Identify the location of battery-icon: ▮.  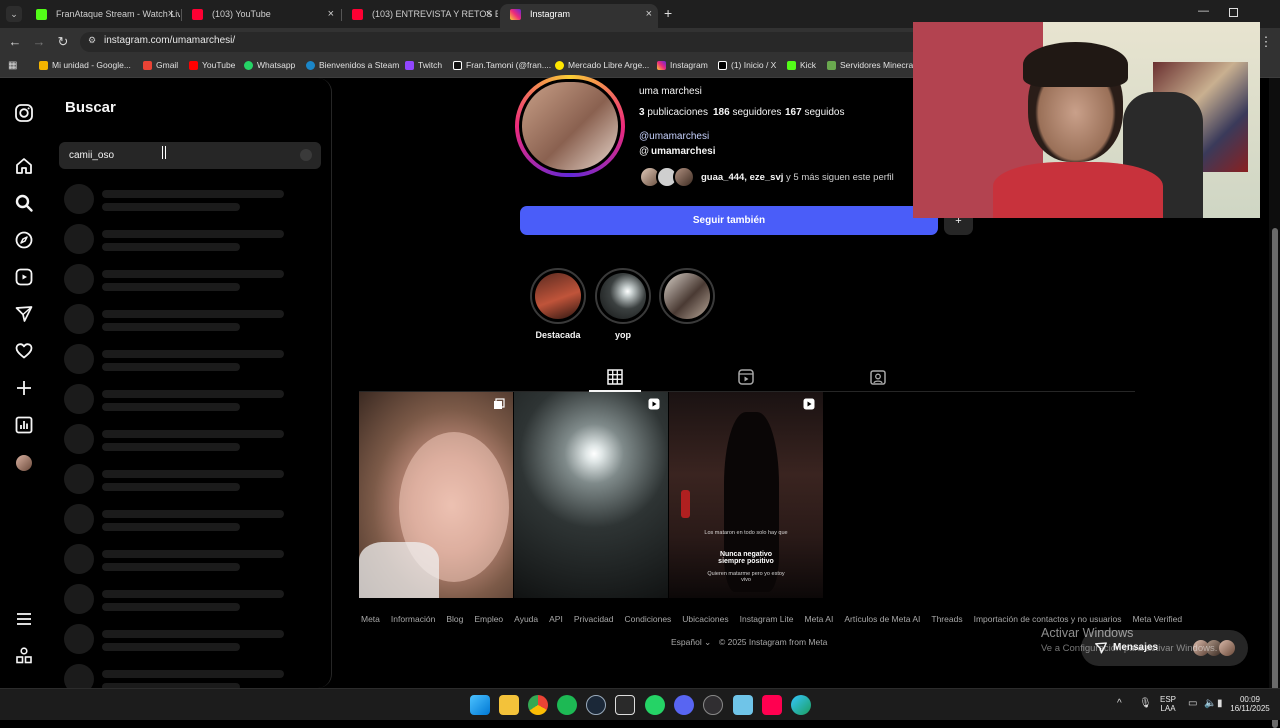
(1220, 703).